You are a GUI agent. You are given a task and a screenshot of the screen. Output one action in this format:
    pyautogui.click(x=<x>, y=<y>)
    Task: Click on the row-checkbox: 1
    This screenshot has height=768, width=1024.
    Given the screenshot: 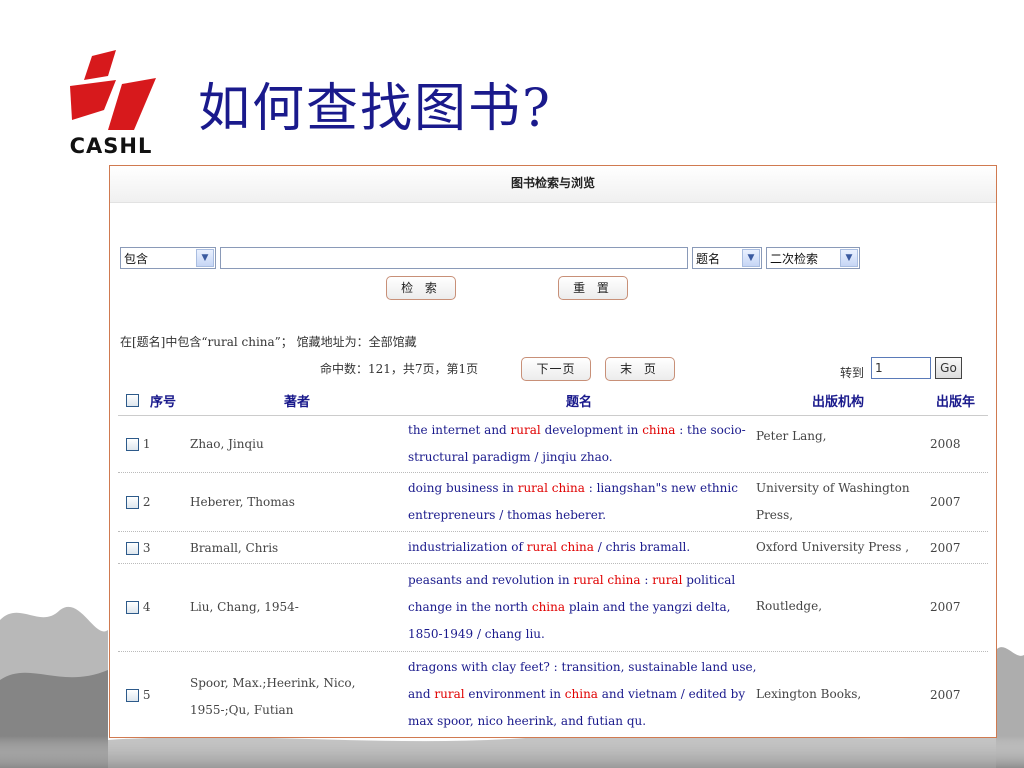 What is the action you would take?
    pyautogui.click(x=138, y=444)
    